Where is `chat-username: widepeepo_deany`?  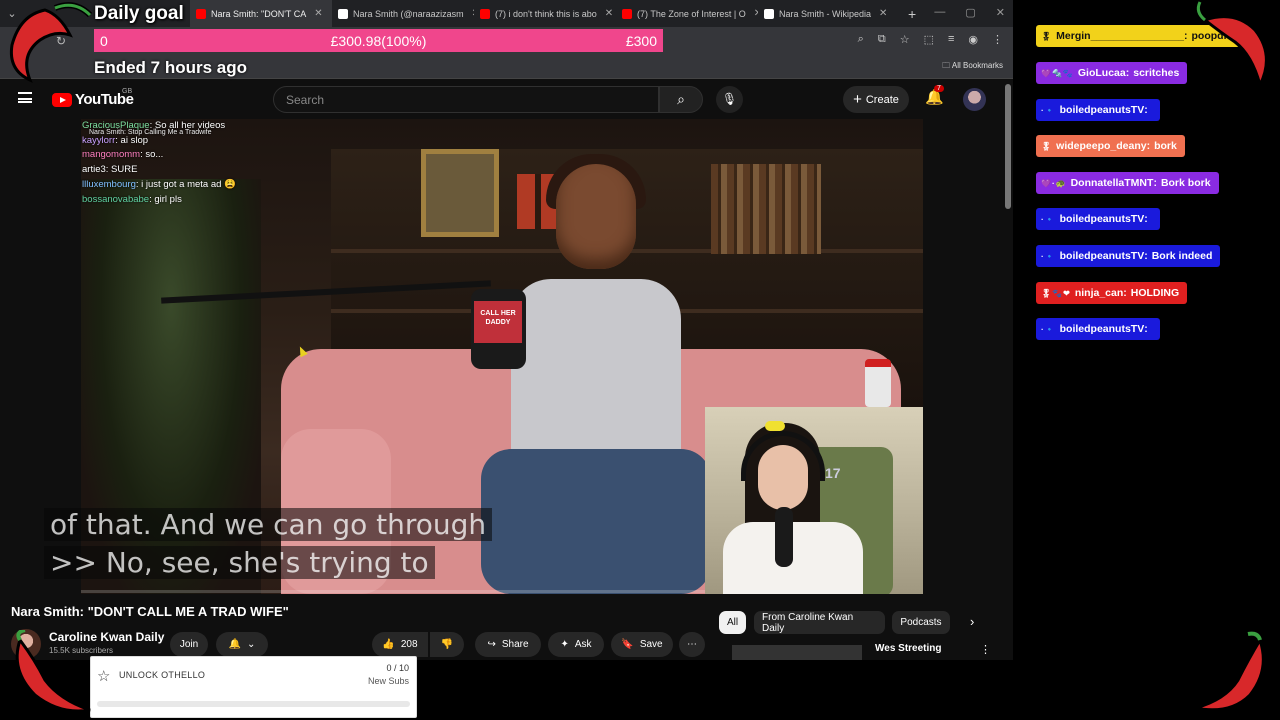 chat-username: widepeepo_deany is located at coordinates (1101, 146).